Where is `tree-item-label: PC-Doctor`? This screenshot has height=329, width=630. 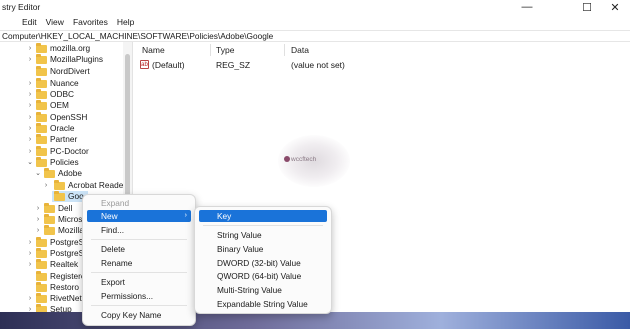
tree-item-label: PC-Doctor is located at coordinates (69, 151).